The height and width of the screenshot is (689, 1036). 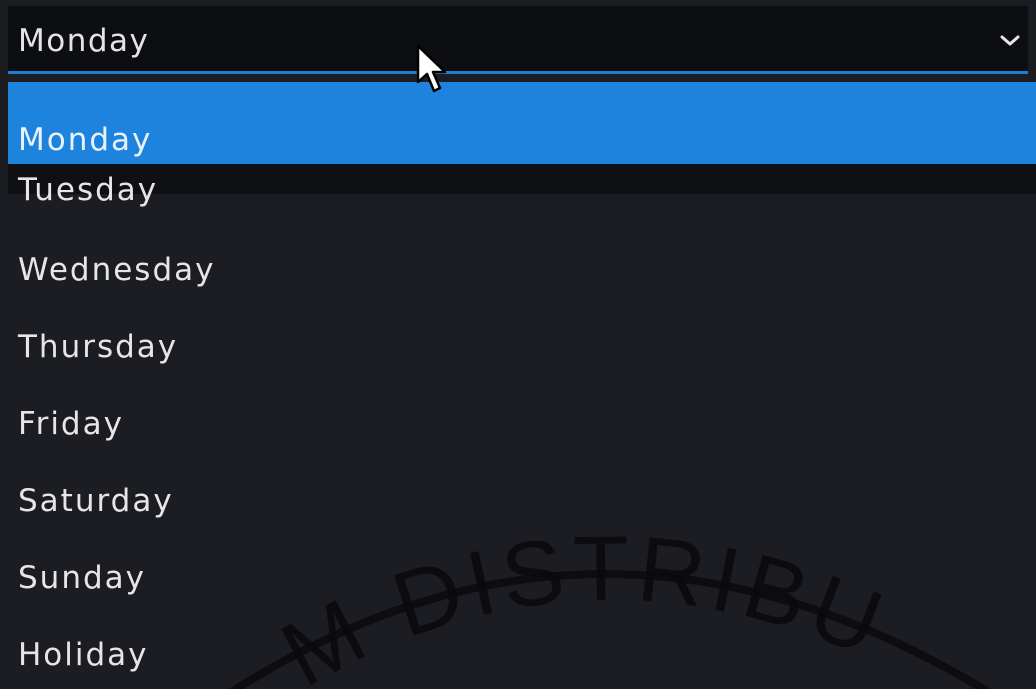 I want to click on chevron-down-icon, so click(x=1010, y=40).